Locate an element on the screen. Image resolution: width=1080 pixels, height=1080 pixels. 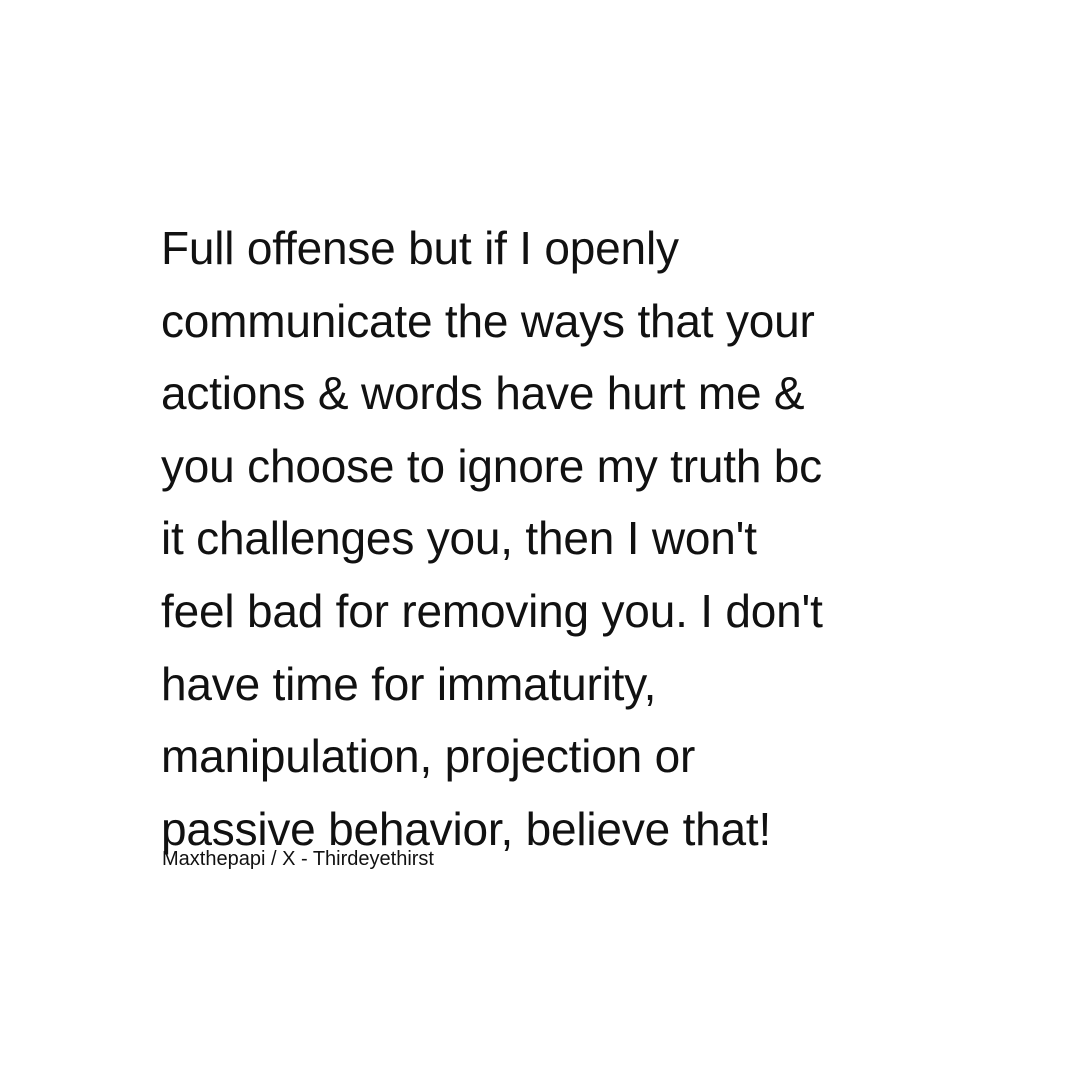
quote-line: feel bad for removing you. I don't is located at coordinates (492, 610).